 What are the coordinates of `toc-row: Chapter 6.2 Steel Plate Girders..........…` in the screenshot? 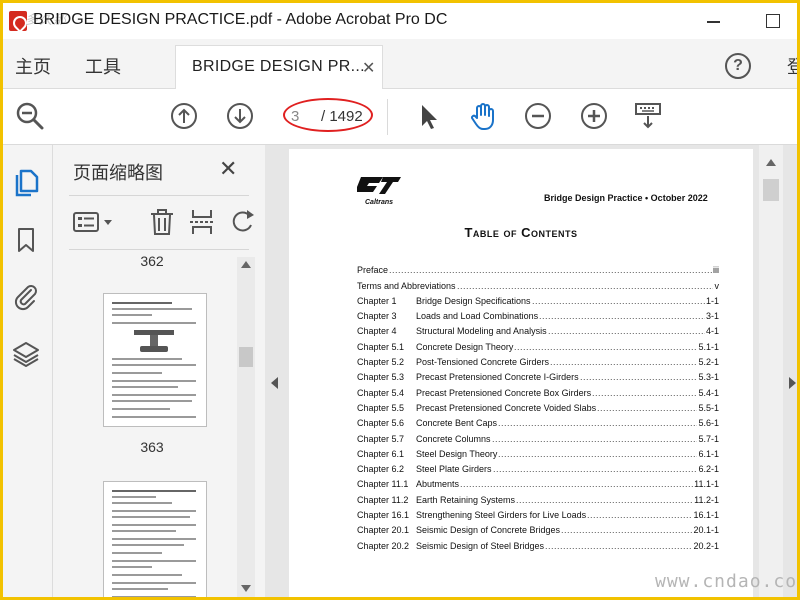 It's located at (538, 470).